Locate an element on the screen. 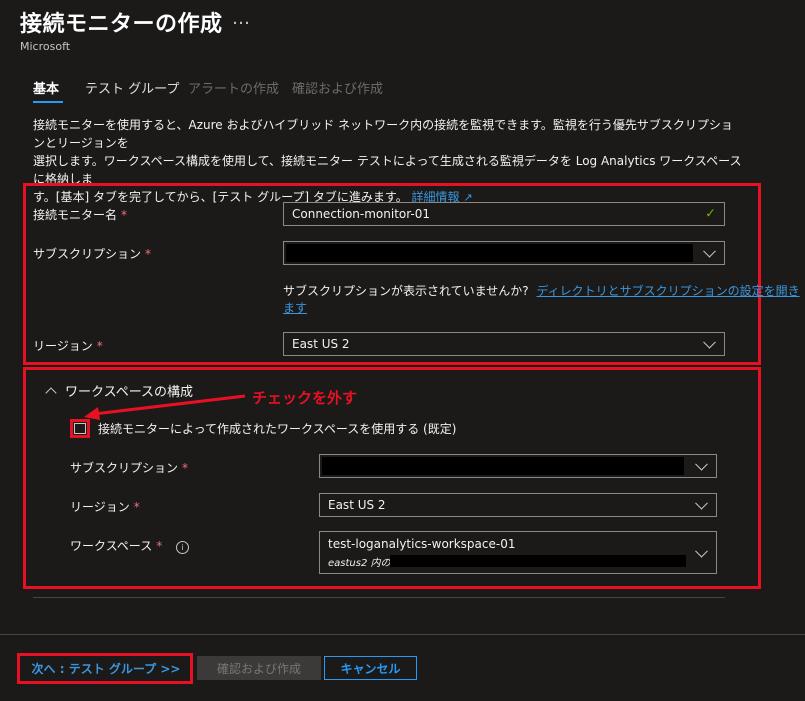  region-value: East US 2 is located at coordinates (321, 344).